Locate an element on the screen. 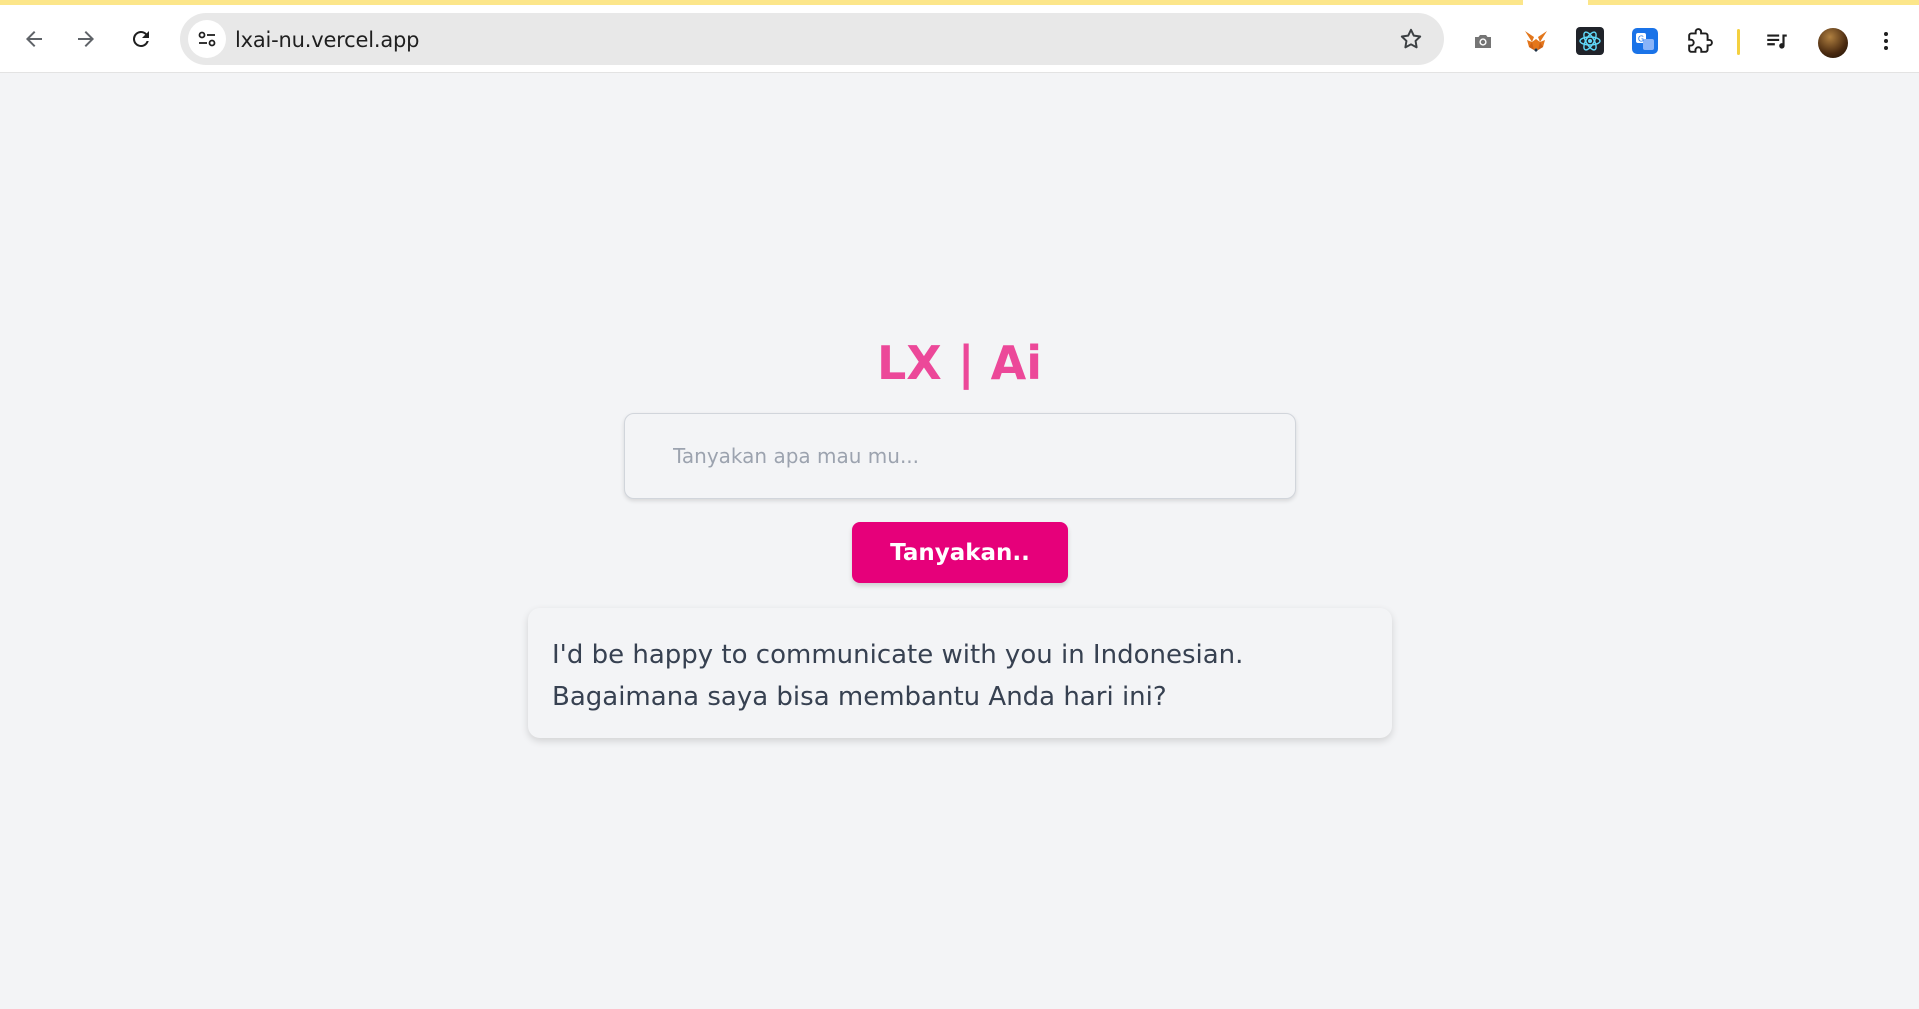  back-button is located at coordinates (34, 39).